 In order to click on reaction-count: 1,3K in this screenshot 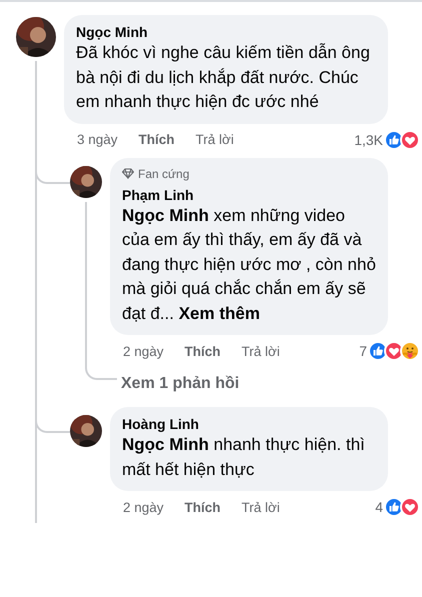, I will do `click(368, 140)`.